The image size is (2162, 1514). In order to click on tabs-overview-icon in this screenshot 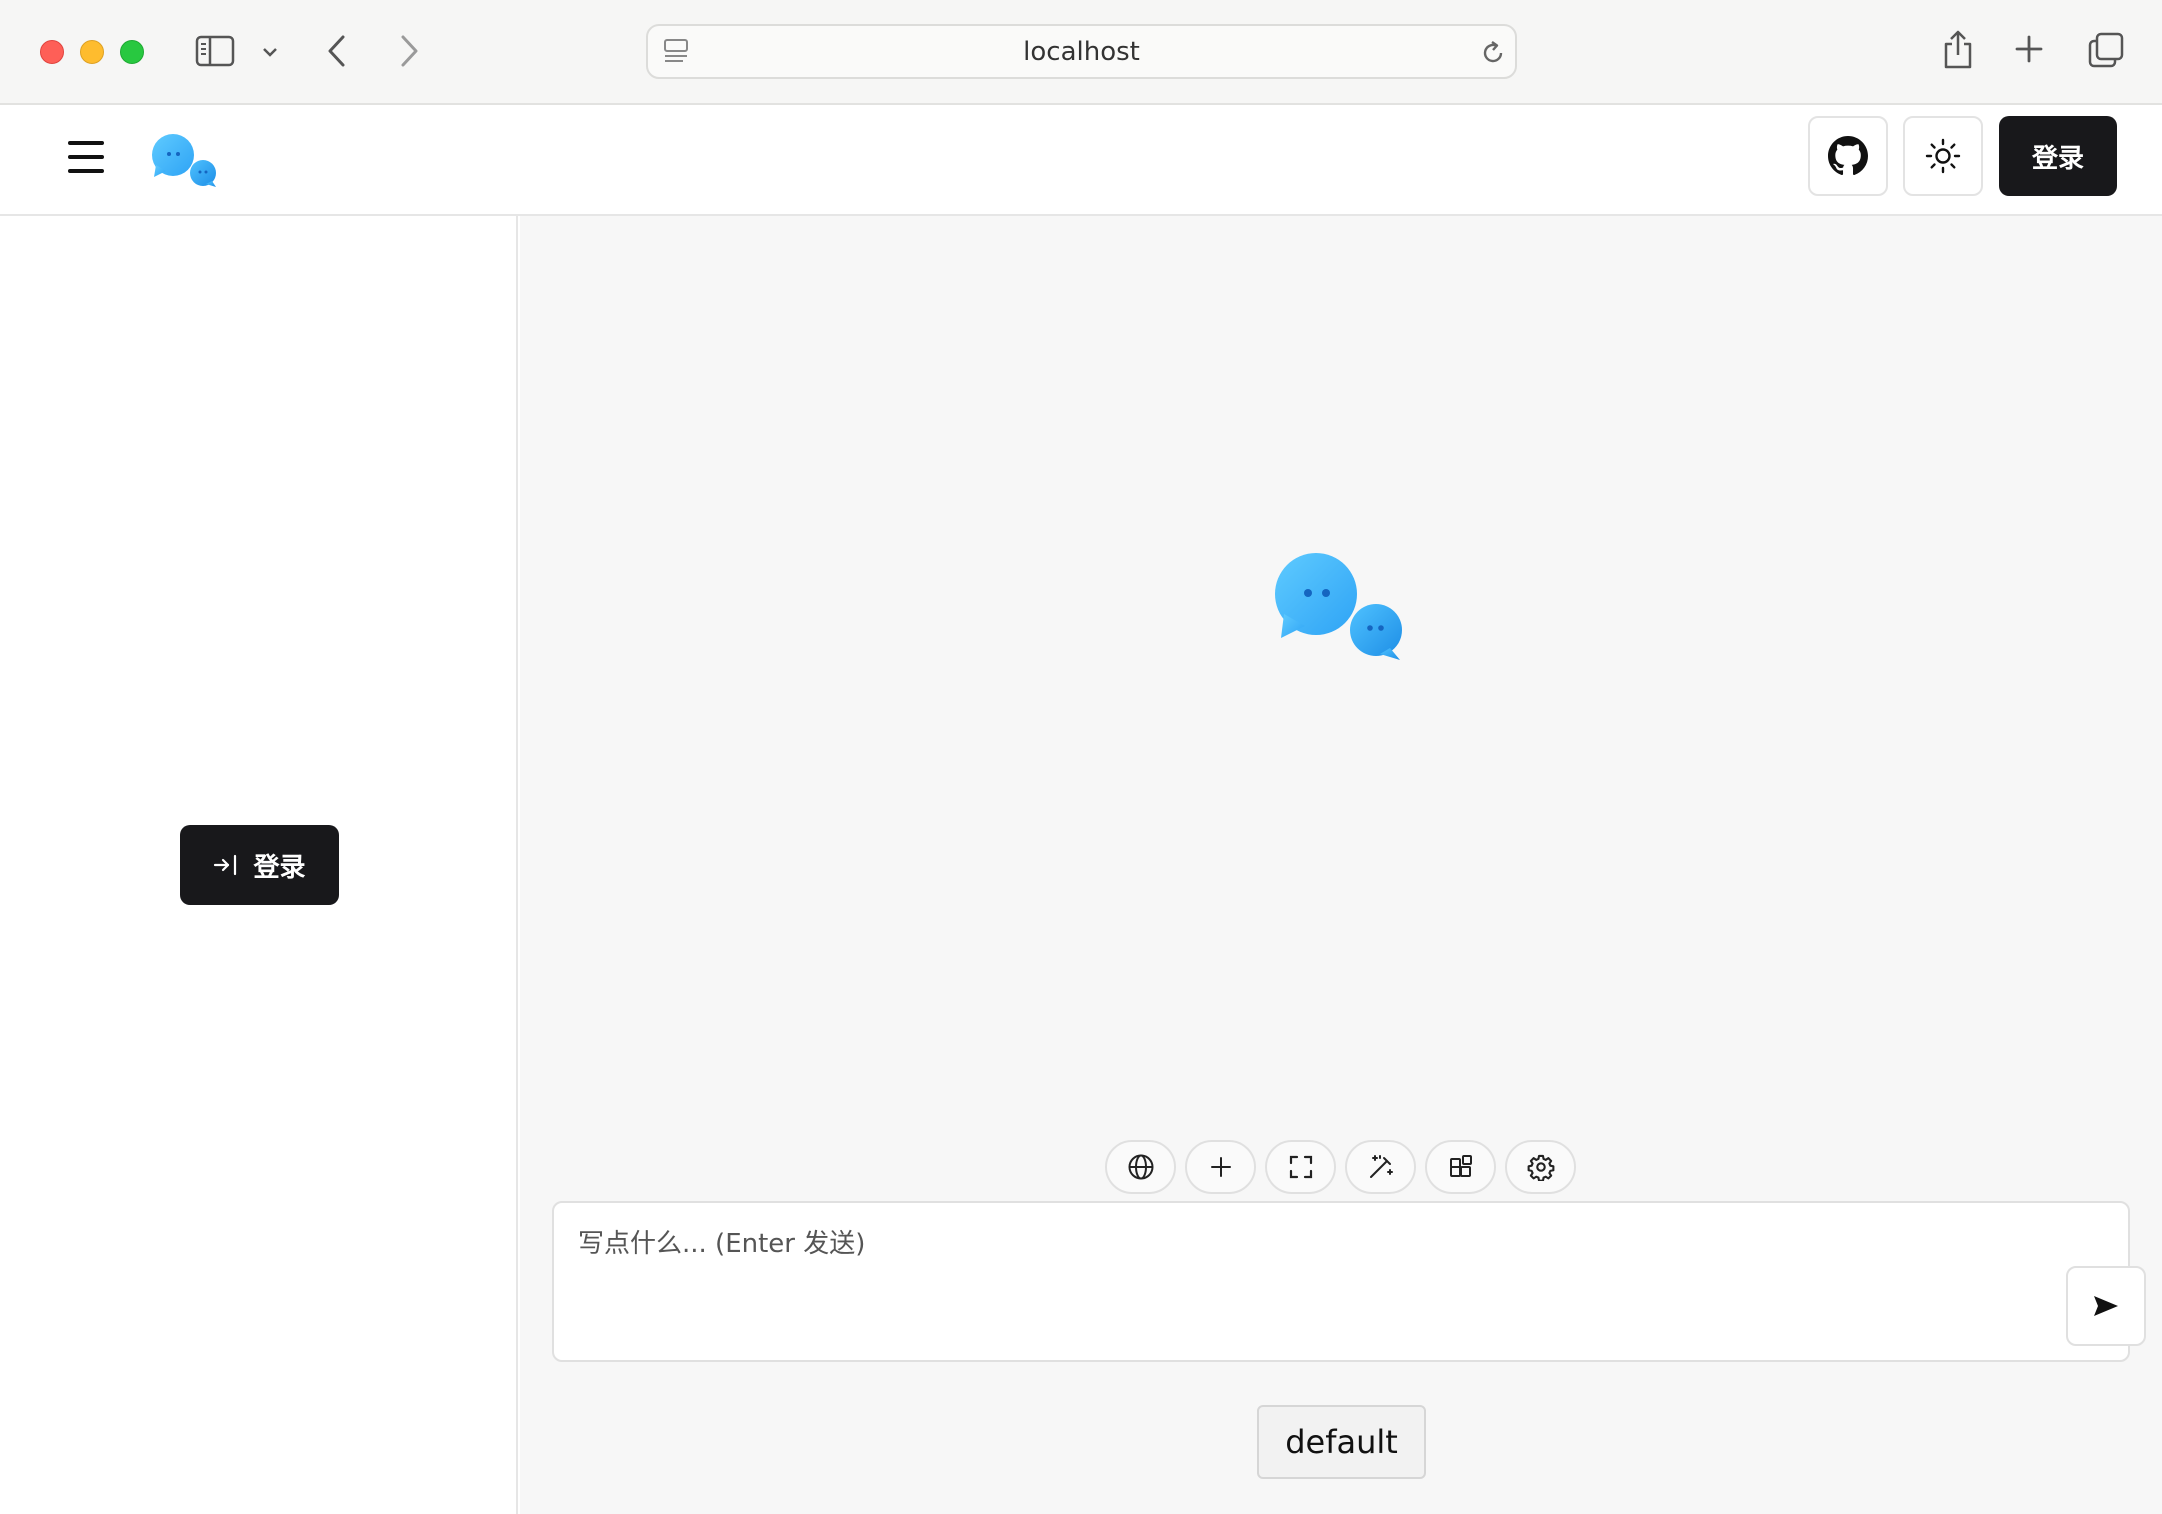, I will do `click(2106, 50)`.